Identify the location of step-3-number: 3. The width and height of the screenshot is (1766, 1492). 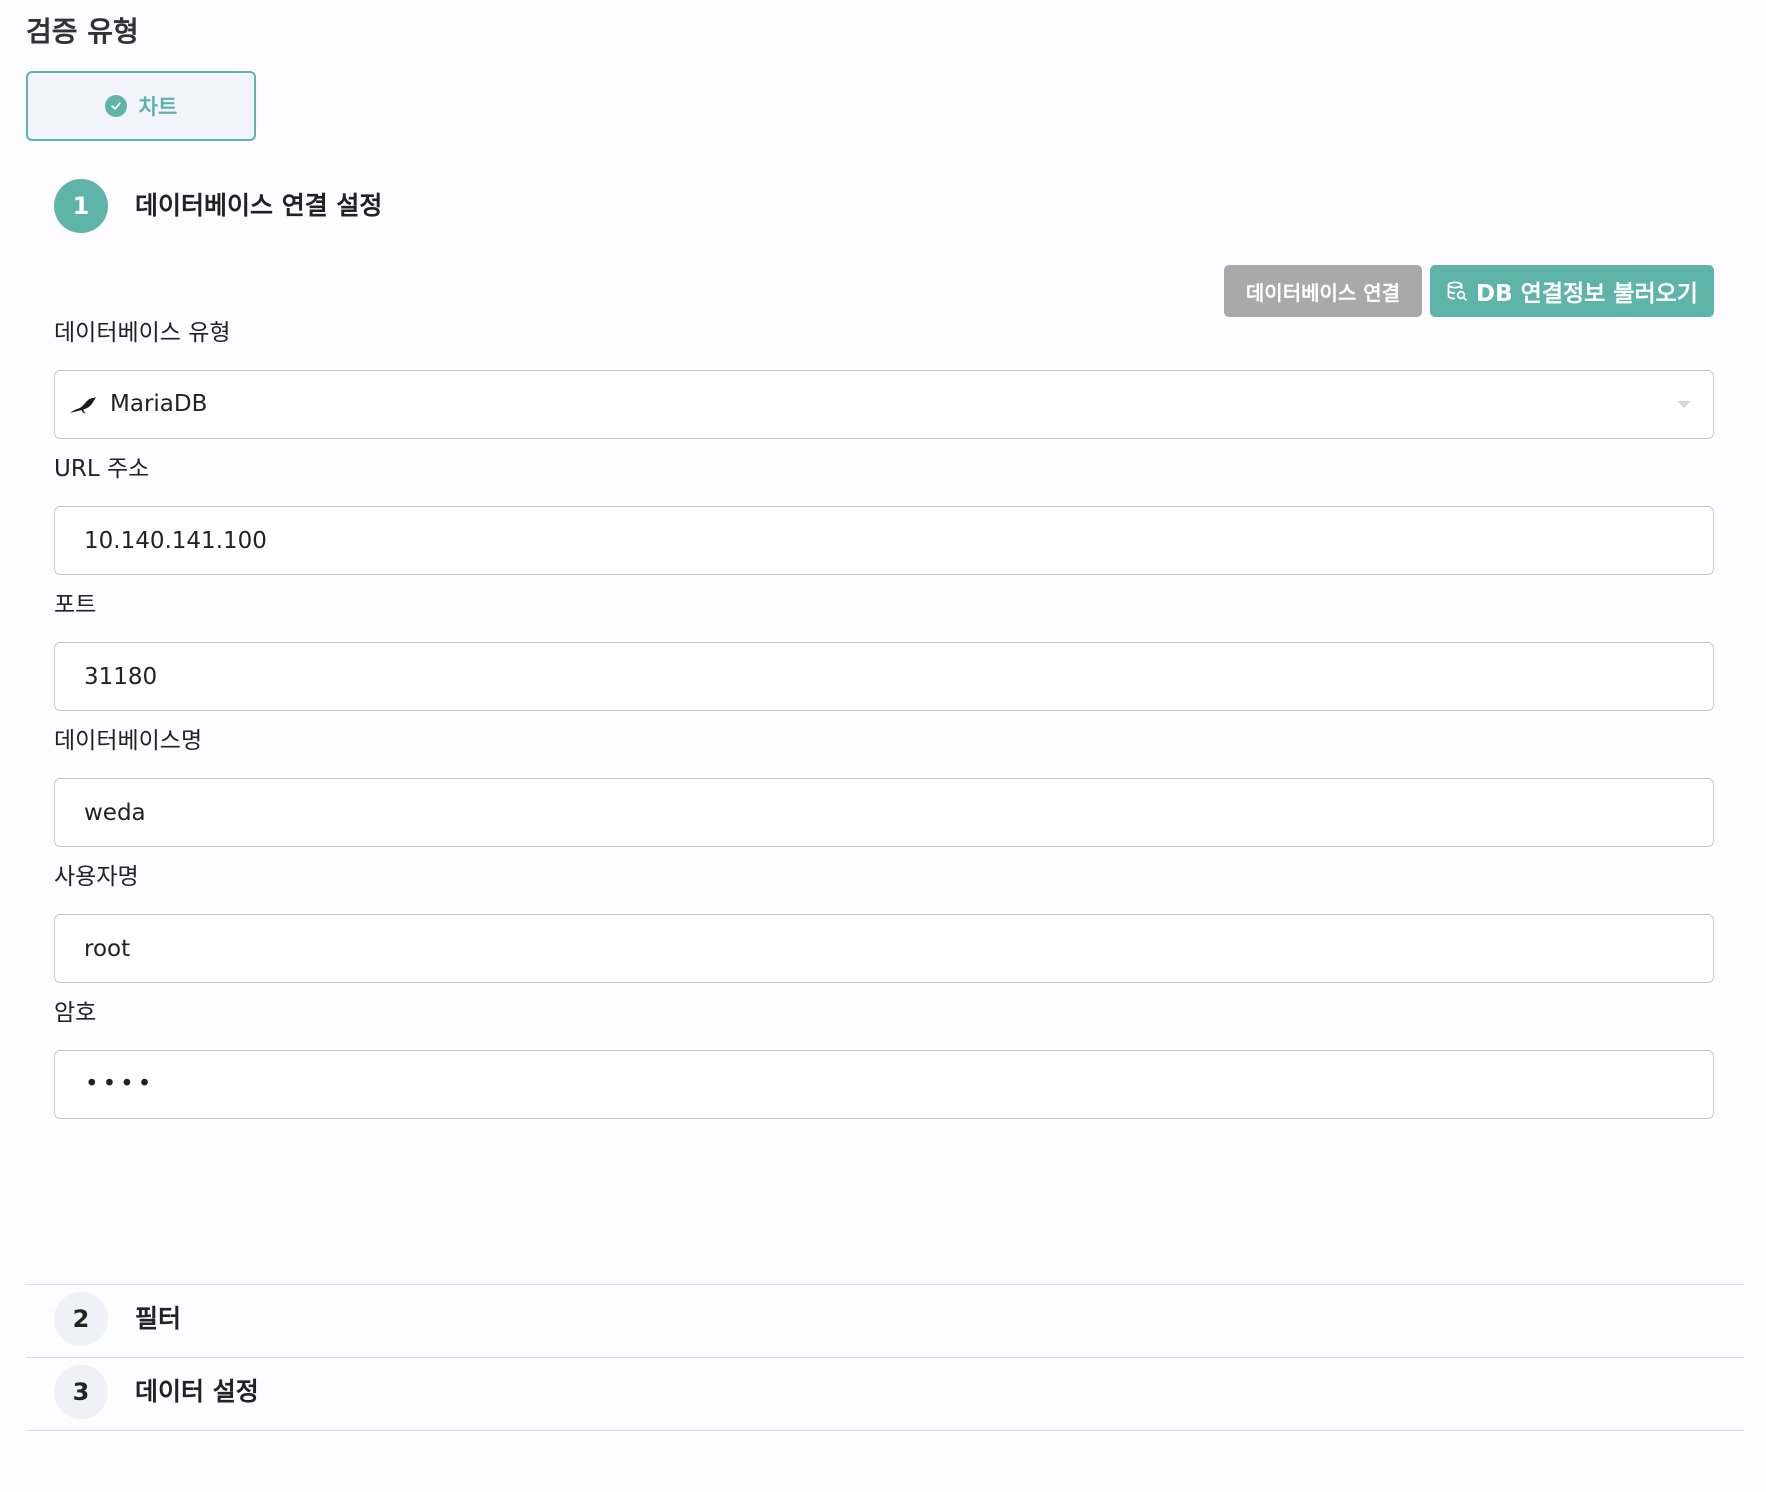
(81, 1392).